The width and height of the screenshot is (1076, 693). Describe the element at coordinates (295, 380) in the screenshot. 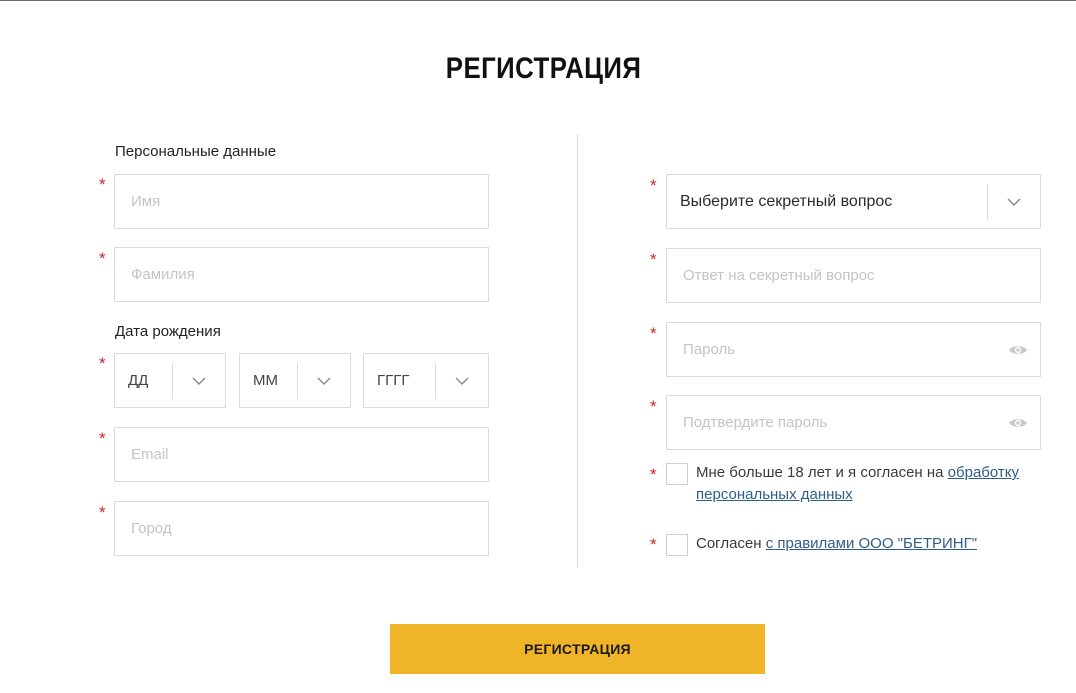

I see `birth-month-select: ММ` at that location.